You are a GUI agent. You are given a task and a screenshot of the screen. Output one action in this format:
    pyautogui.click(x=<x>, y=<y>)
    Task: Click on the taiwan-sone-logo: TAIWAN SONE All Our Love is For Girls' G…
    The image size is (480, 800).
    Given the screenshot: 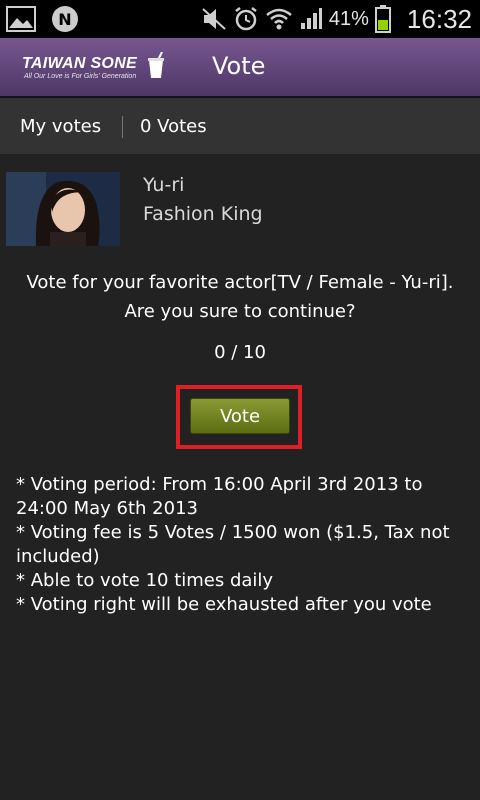 What is the action you would take?
    pyautogui.click(x=95, y=68)
    